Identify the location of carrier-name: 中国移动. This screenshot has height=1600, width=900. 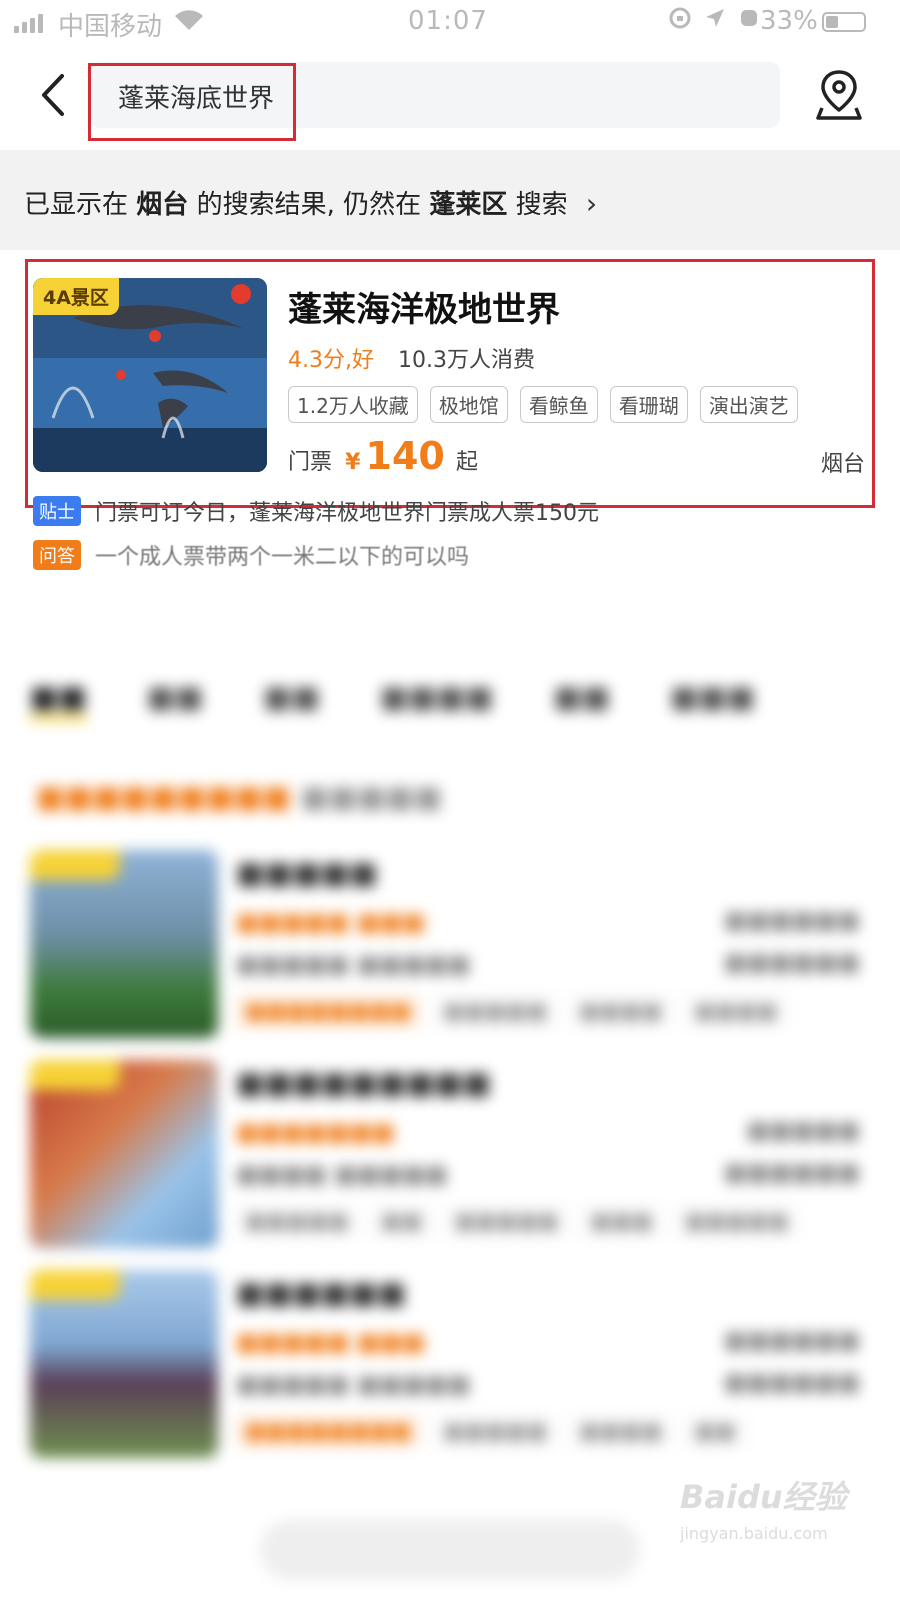
(110, 27).